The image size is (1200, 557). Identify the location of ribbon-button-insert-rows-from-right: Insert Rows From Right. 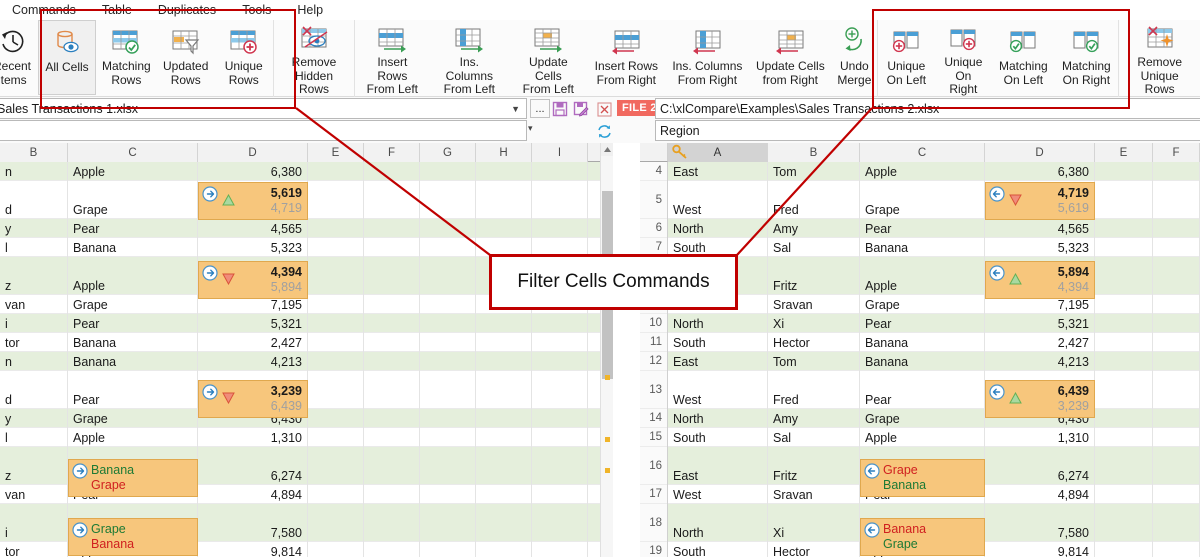
(626, 57).